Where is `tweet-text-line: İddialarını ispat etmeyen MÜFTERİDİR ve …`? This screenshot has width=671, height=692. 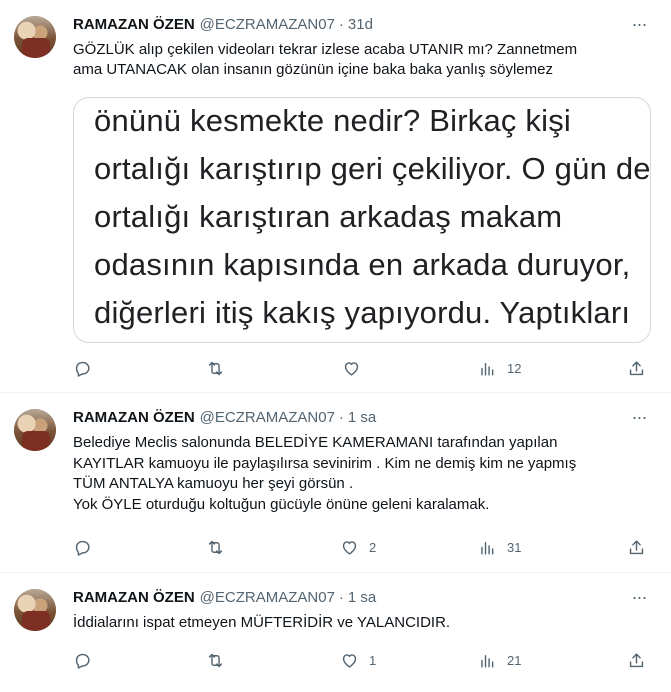 tweet-text-line: İddialarını ispat etmeyen MÜFTERİDİR ve … is located at coordinates (262, 622).